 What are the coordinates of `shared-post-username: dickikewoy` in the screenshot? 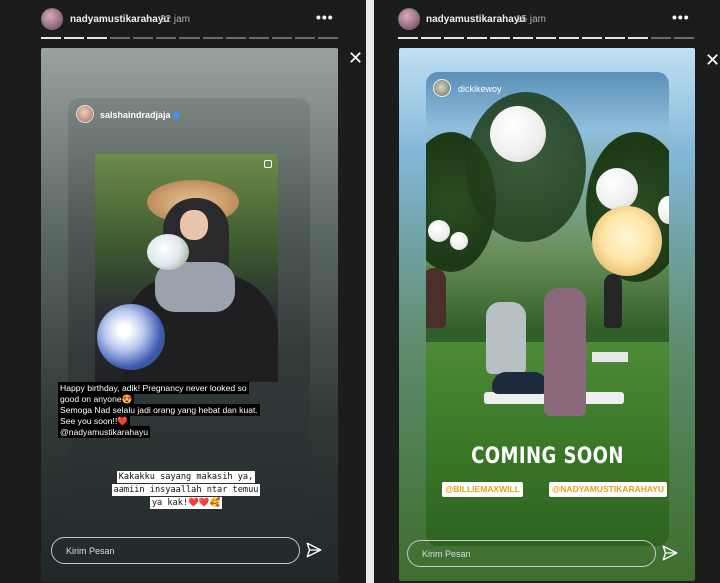 It's located at (480, 89).